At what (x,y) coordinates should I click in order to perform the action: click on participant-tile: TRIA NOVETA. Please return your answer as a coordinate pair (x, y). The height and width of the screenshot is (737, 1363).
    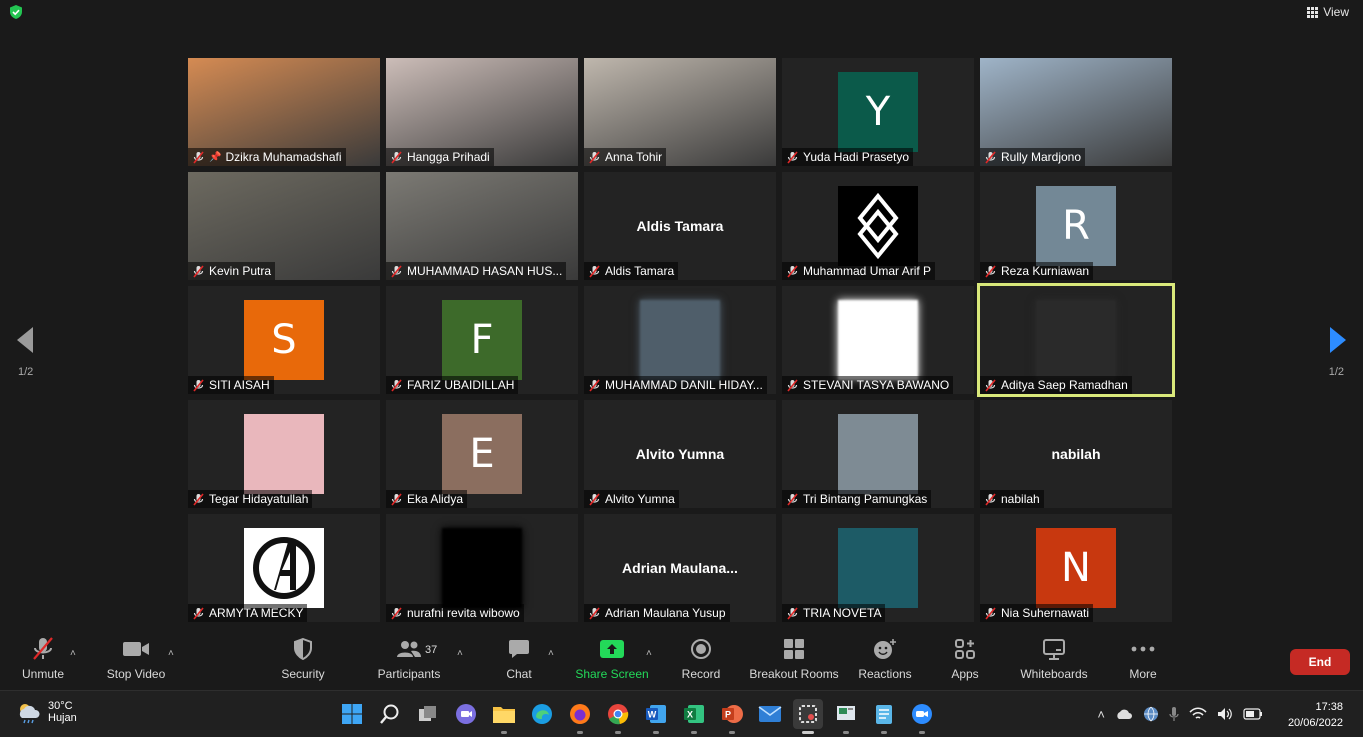
    Looking at the image, I should click on (878, 568).